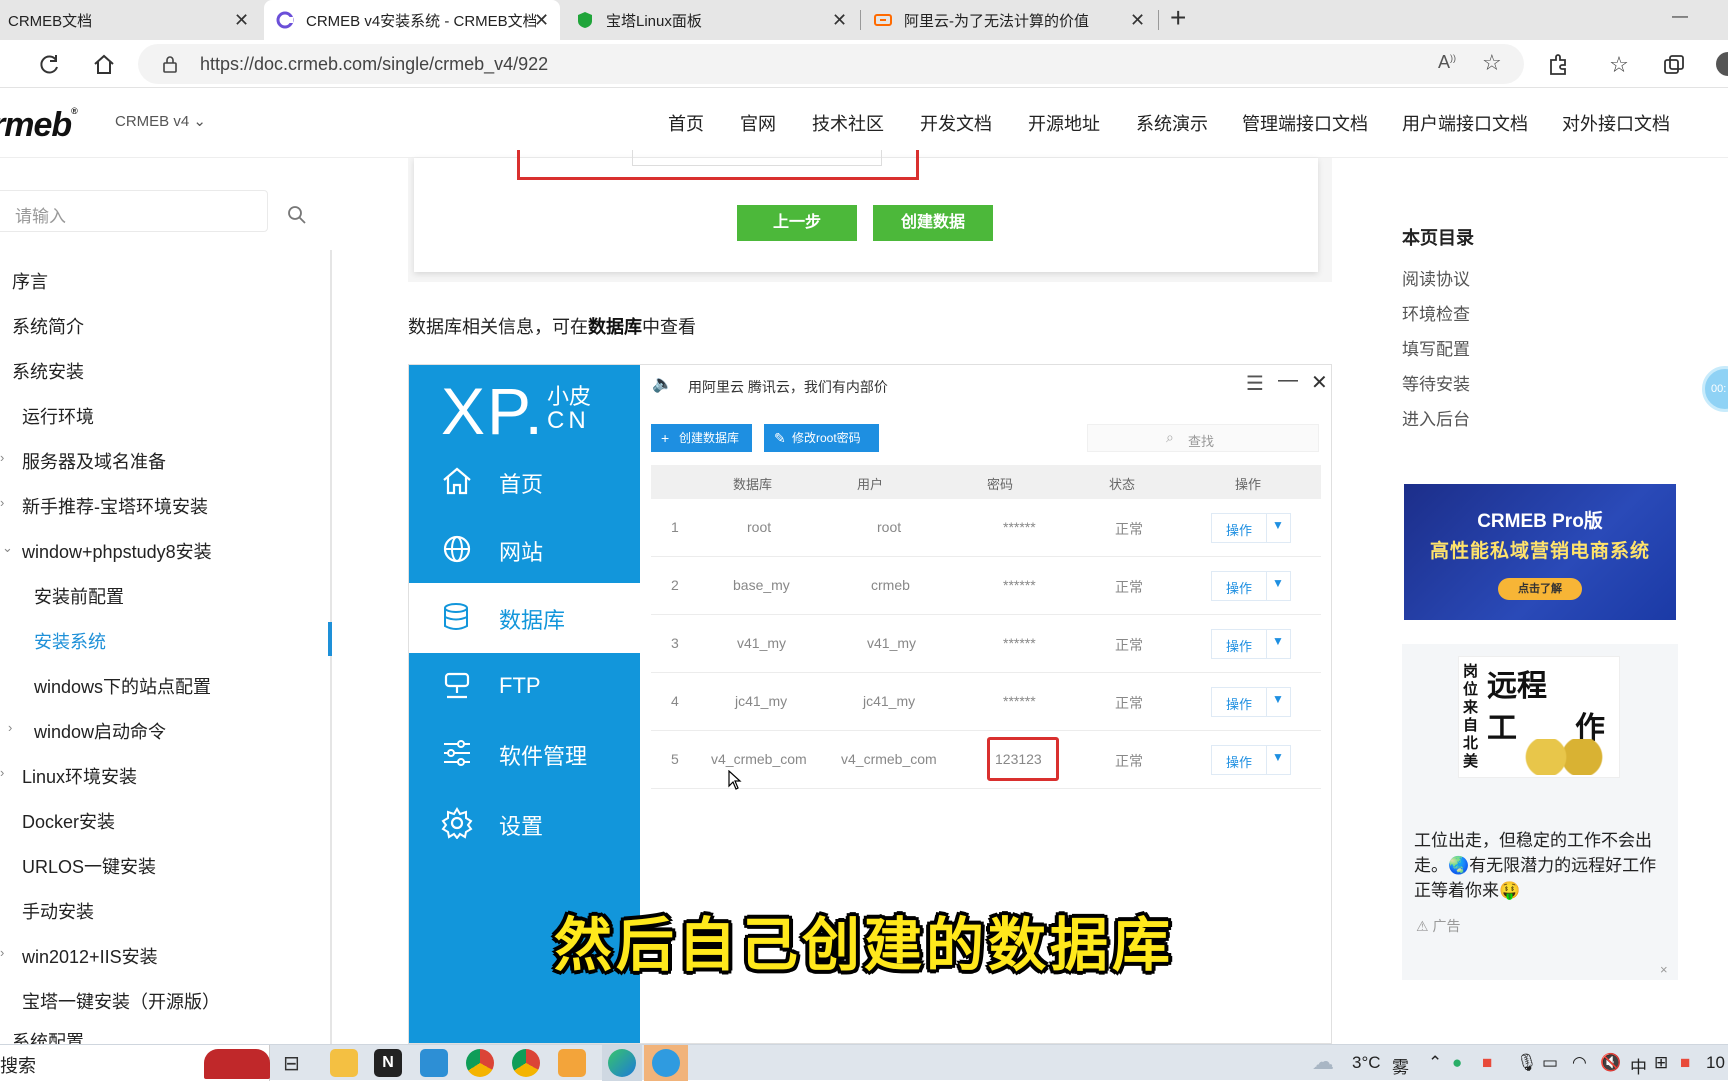 This screenshot has height=1081, width=1728. I want to click on refresh-icon, so click(49, 65).